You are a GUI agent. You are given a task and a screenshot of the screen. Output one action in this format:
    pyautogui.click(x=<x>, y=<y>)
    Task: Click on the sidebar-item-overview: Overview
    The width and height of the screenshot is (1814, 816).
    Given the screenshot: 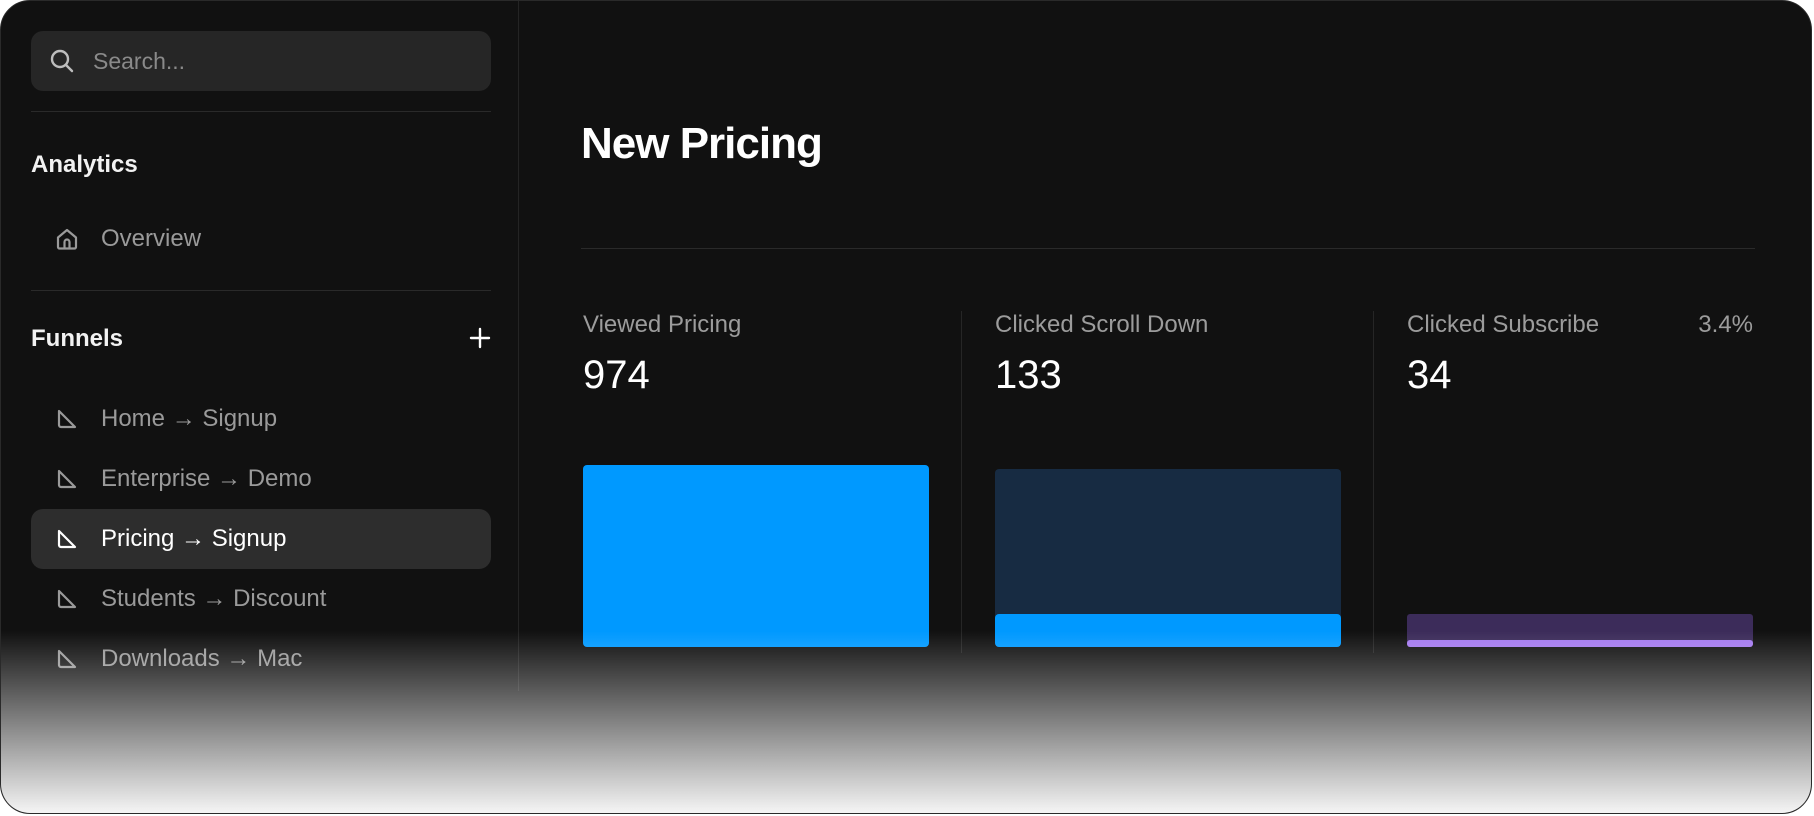 What is the action you would take?
    pyautogui.click(x=261, y=239)
    